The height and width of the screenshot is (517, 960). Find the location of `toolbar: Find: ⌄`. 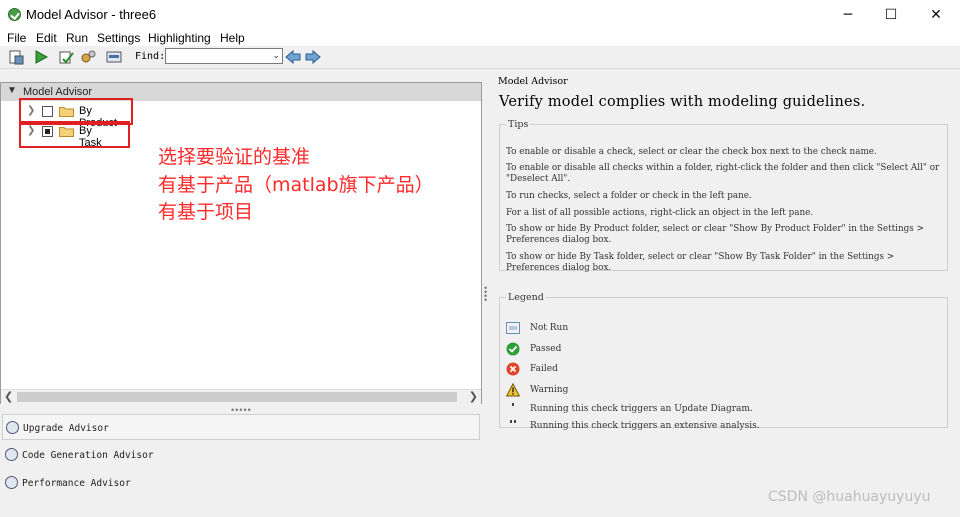

toolbar: Find: ⌄ is located at coordinates (480, 57).